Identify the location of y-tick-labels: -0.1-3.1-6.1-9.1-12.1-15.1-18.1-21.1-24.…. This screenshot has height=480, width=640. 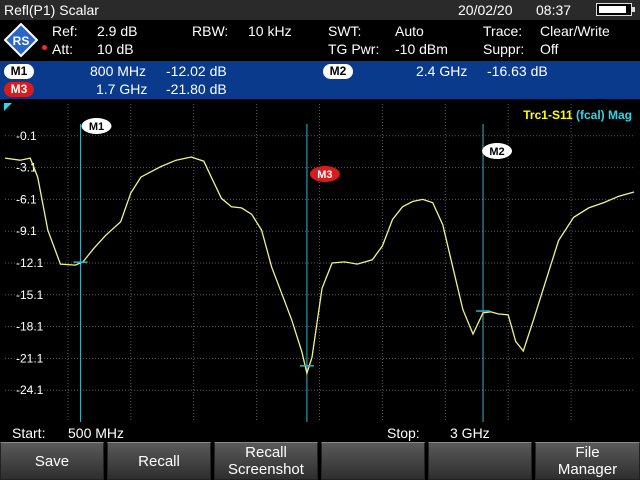
(30, 263).